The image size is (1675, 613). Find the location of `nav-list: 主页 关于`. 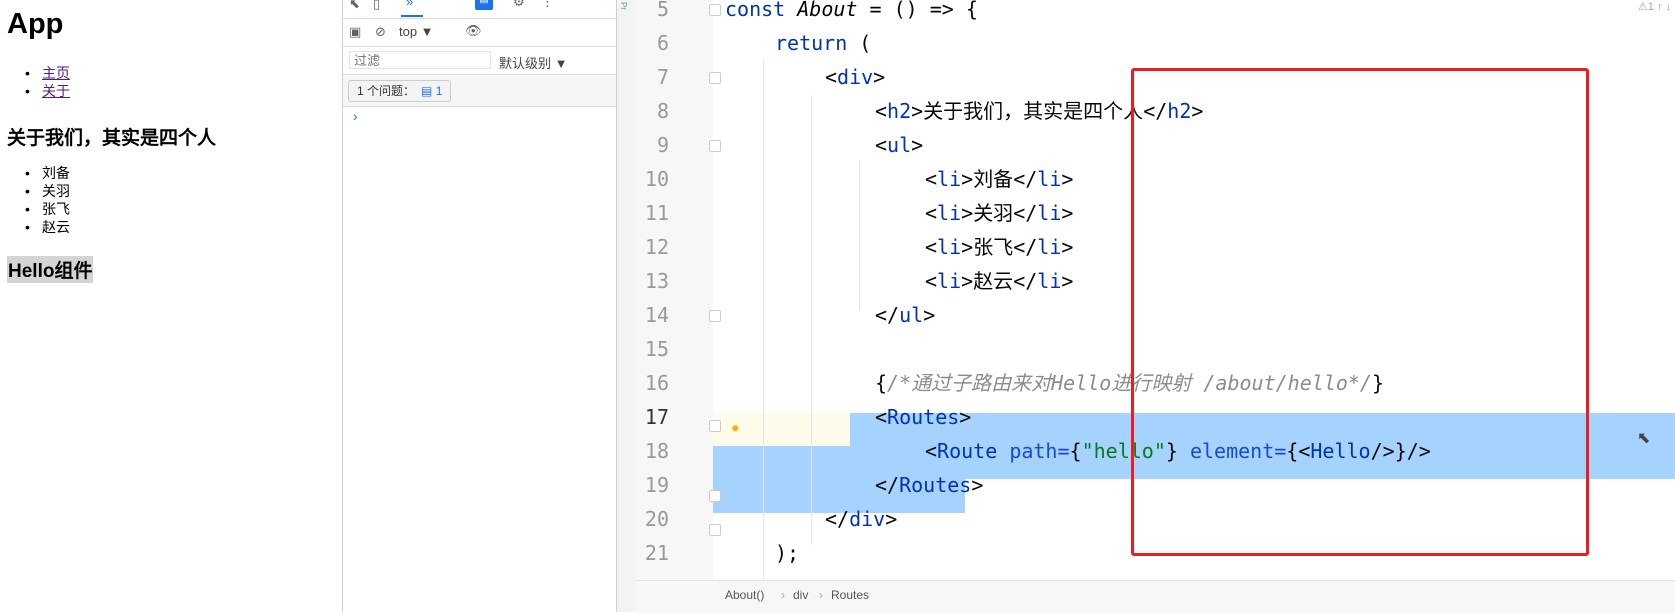

nav-list: 主页 关于 is located at coordinates (47, 82).